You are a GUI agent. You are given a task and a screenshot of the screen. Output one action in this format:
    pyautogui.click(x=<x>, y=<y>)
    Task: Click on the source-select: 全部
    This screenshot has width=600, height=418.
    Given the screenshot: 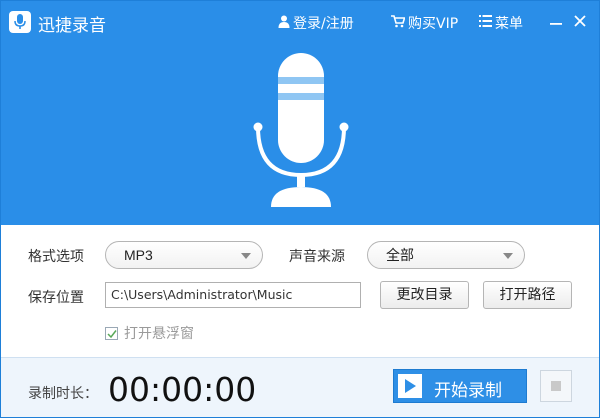 What is the action you would take?
    pyautogui.click(x=446, y=255)
    